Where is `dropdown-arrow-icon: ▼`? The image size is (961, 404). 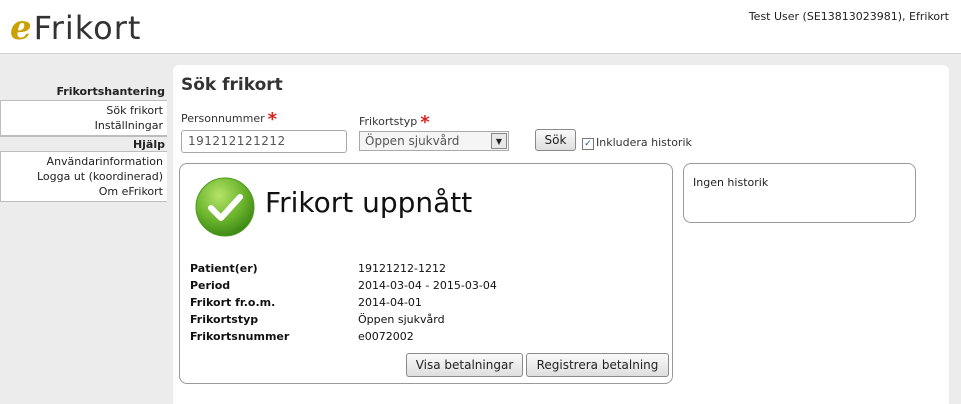 dropdown-arrow-icon: ▼ is located at coordinates (499, 141).